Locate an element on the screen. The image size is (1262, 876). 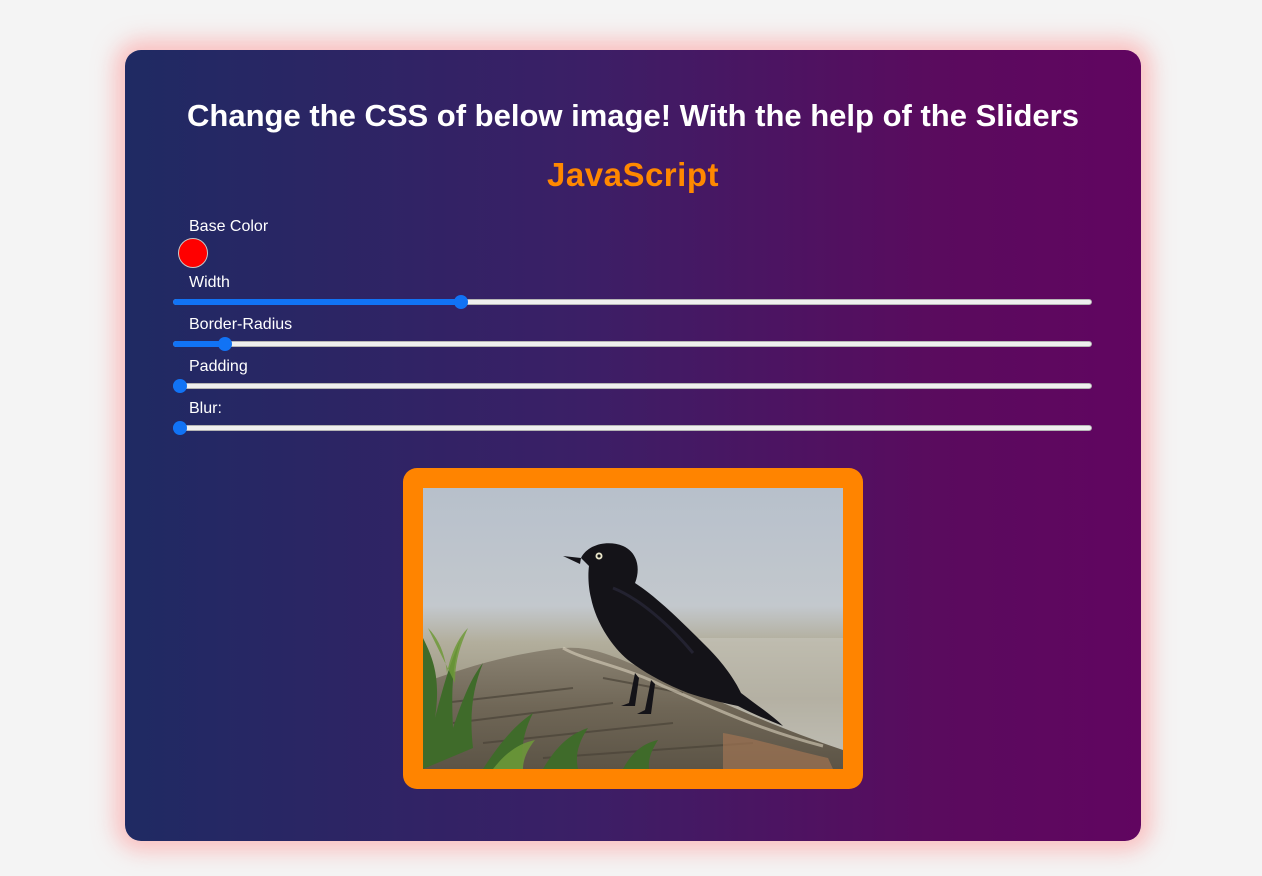
padding-slider-track is located at coordinates (632, 386).